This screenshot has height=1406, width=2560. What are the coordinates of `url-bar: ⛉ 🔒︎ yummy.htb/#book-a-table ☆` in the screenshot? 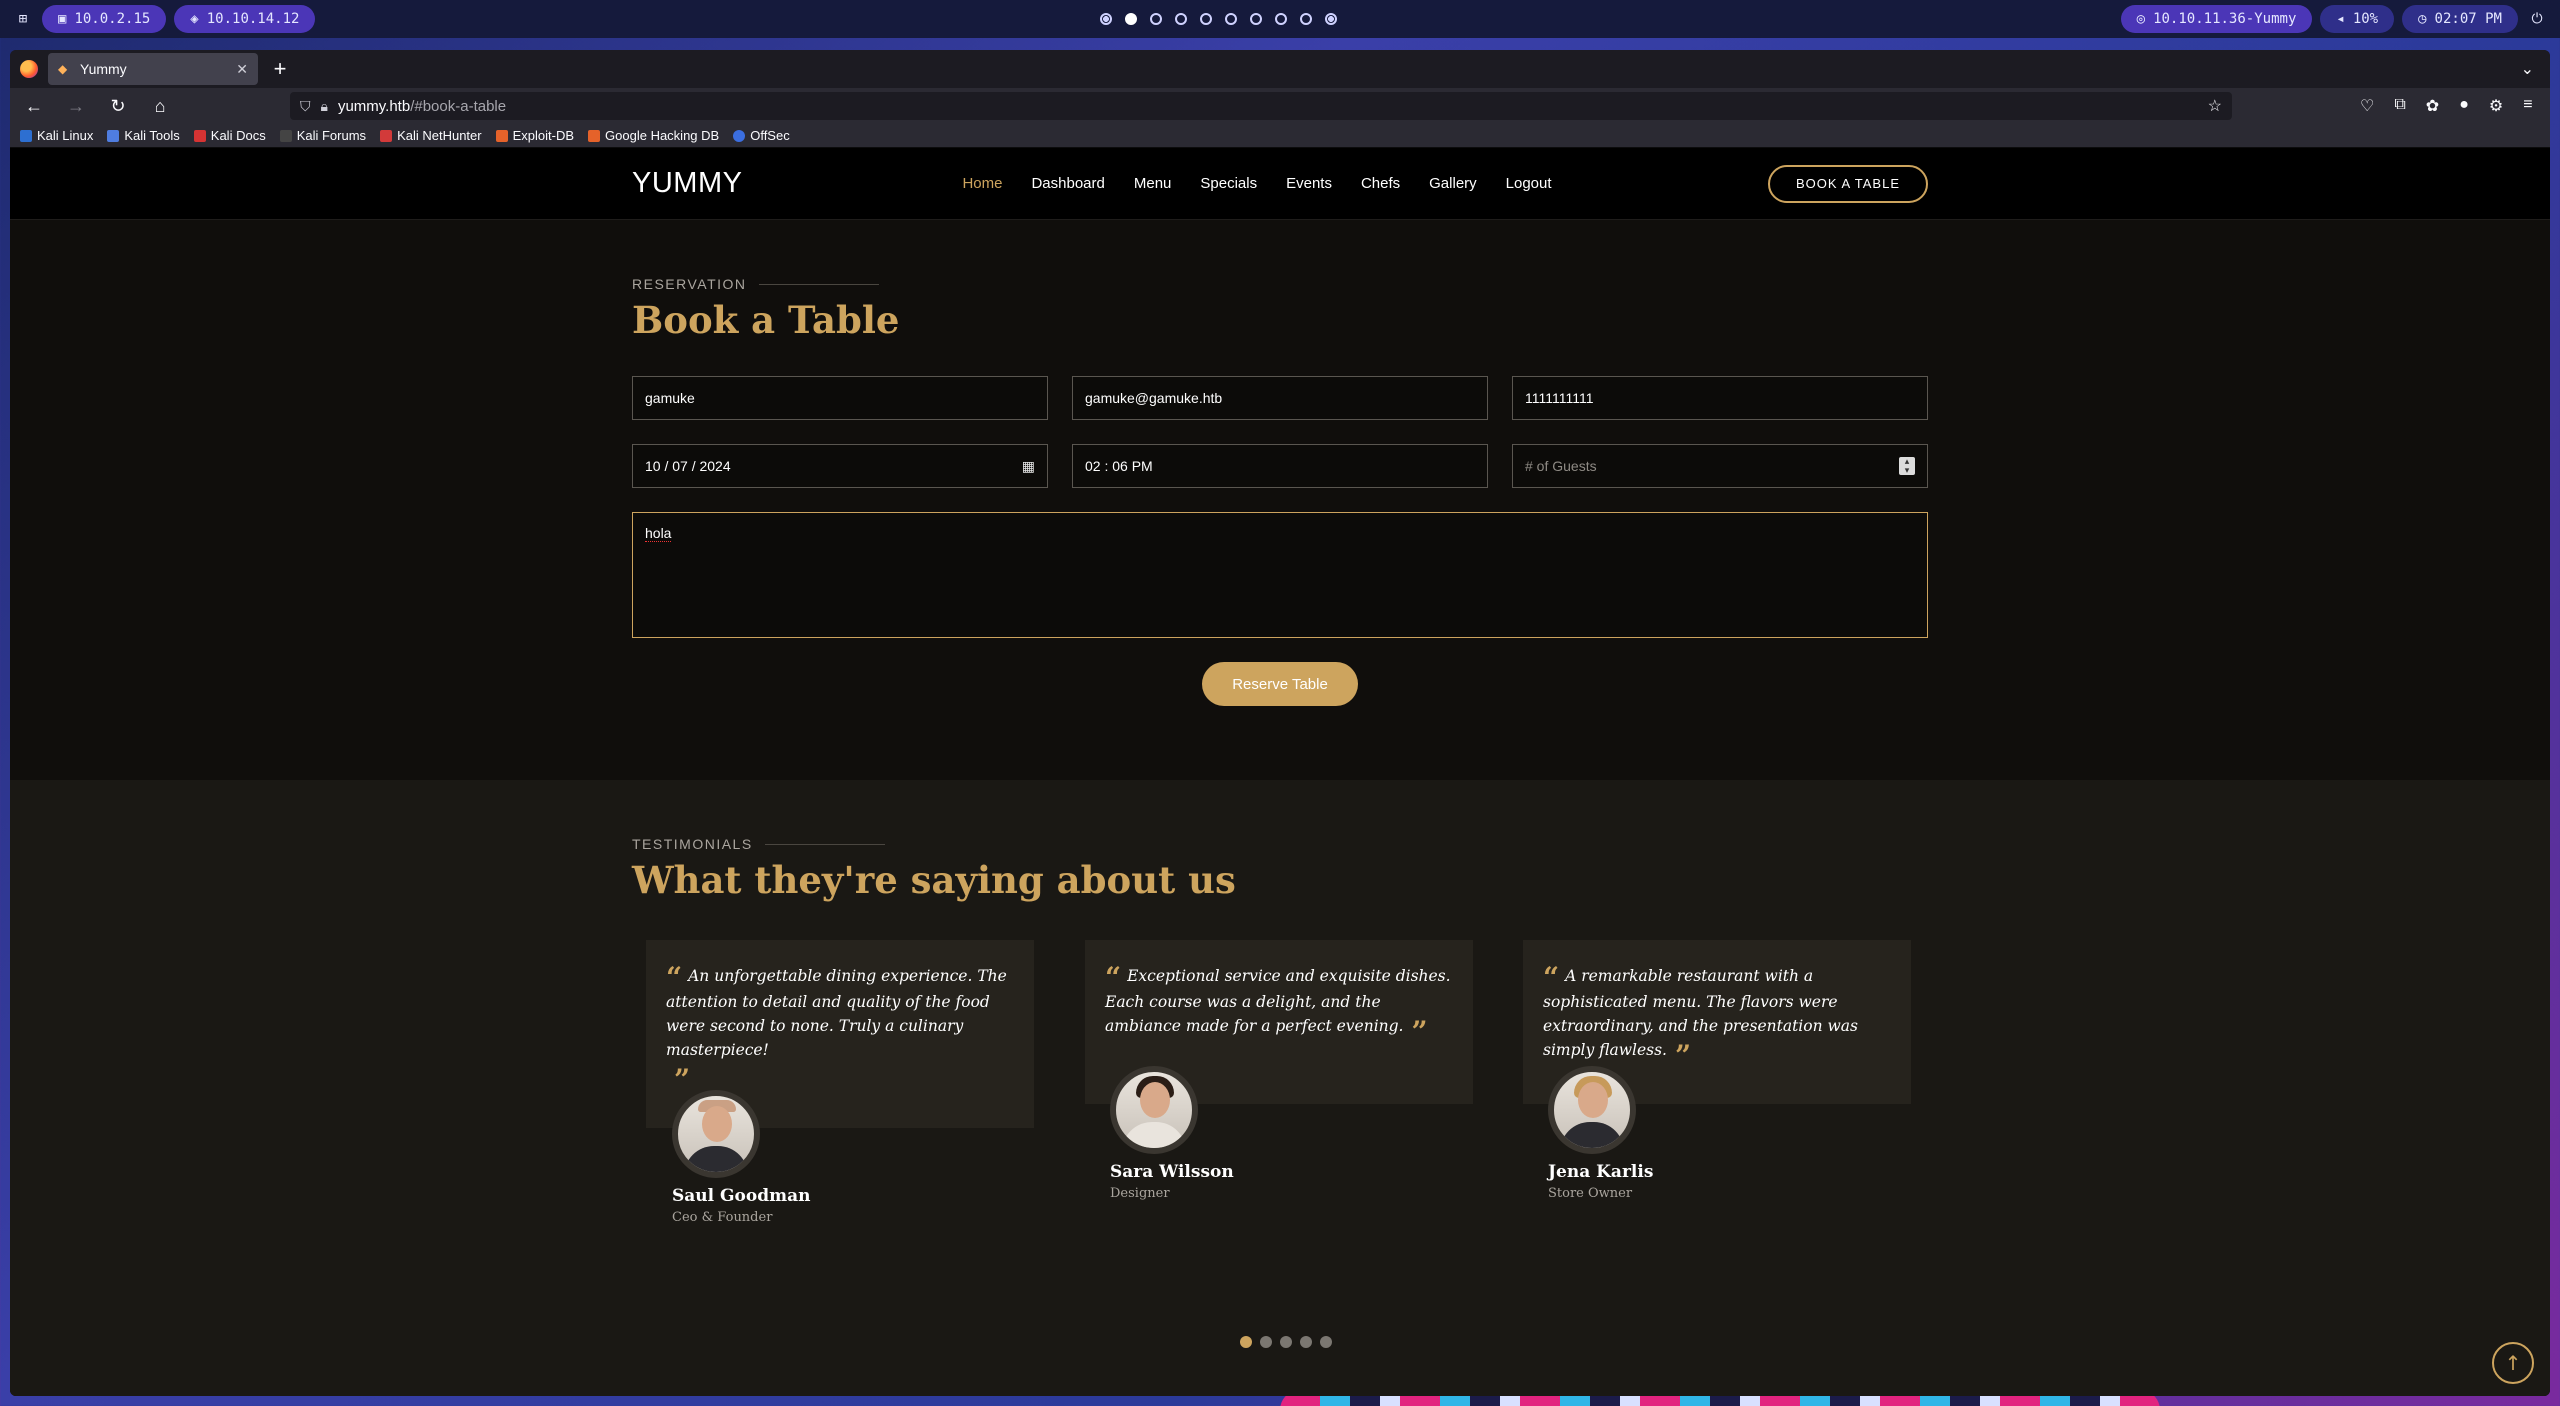 It's located at (1261, 106).